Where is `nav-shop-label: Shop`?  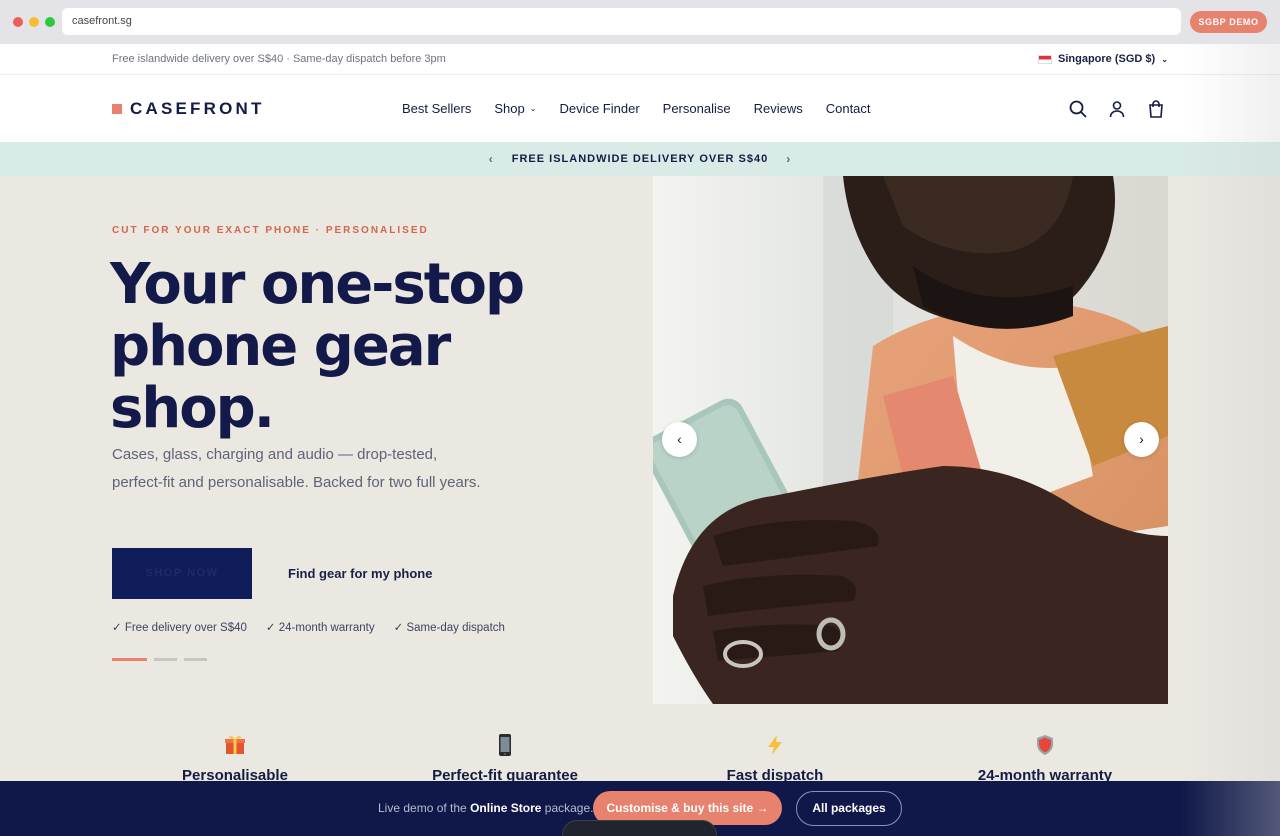 nav-shop-label: Shop is located at coordinates (509, 108).